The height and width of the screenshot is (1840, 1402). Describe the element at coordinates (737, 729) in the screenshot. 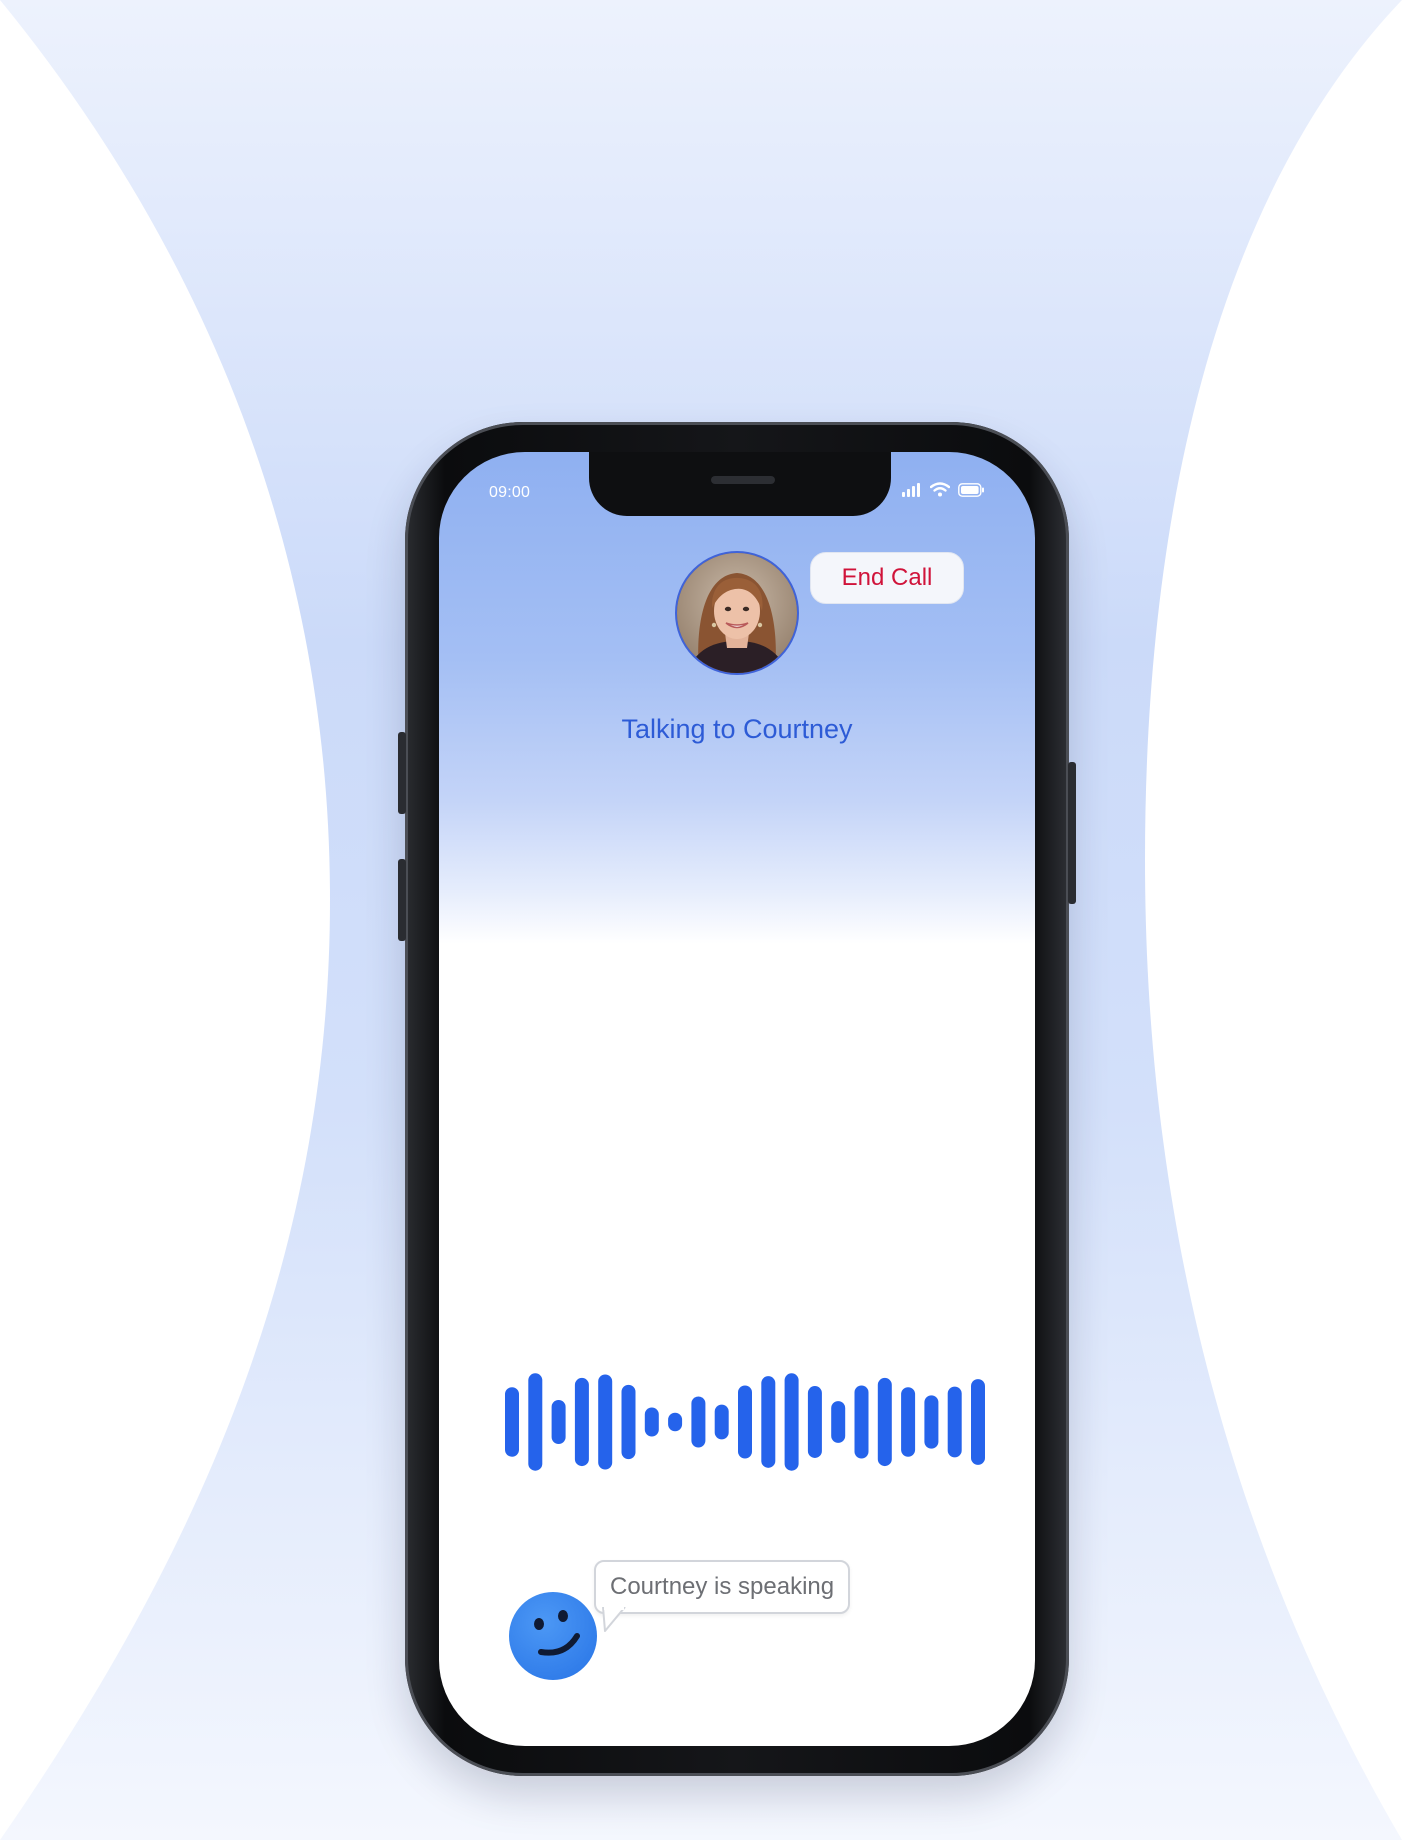

I see `call-title: Talking to Courtney` at that location.